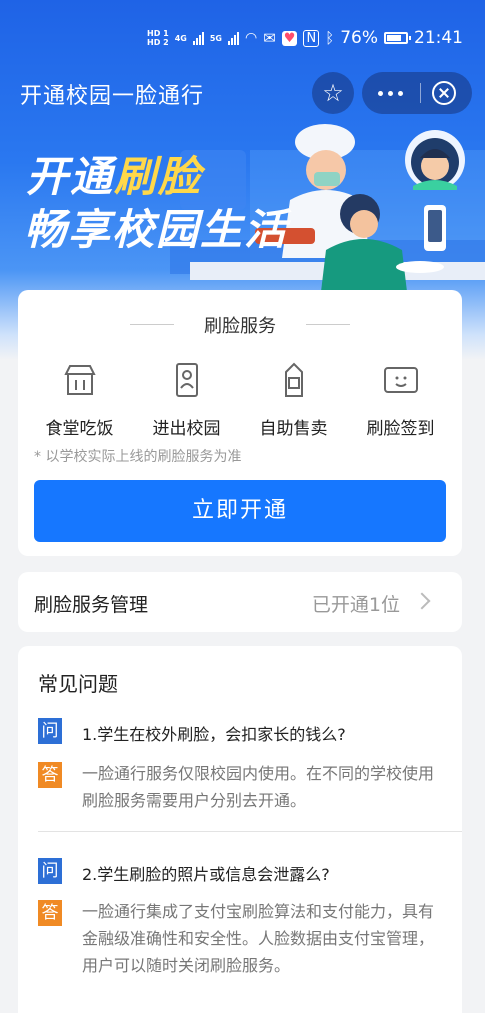 This screenshot has height=1013, width=485. I want to click on favorite-button: ☆, so click(333, 93).